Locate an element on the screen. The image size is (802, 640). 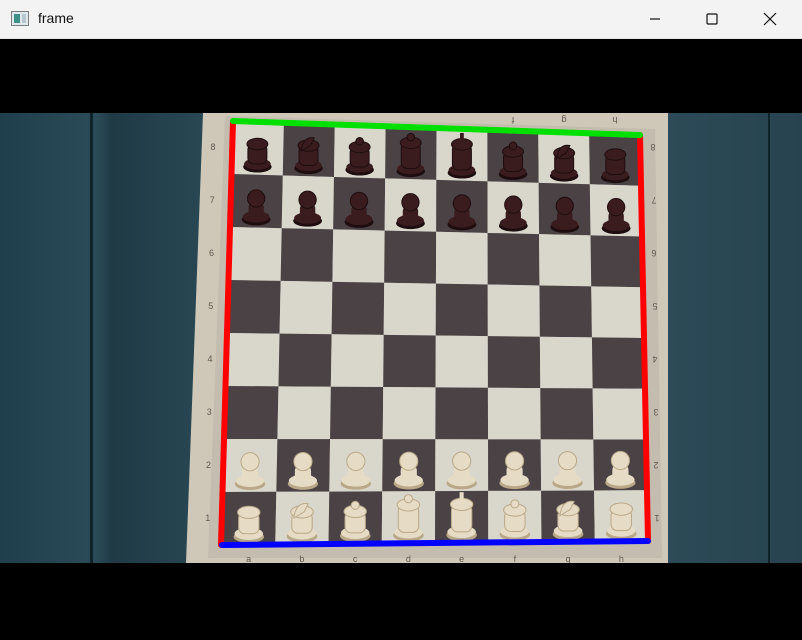
window-title: frame is located at coordinates (56, 18).